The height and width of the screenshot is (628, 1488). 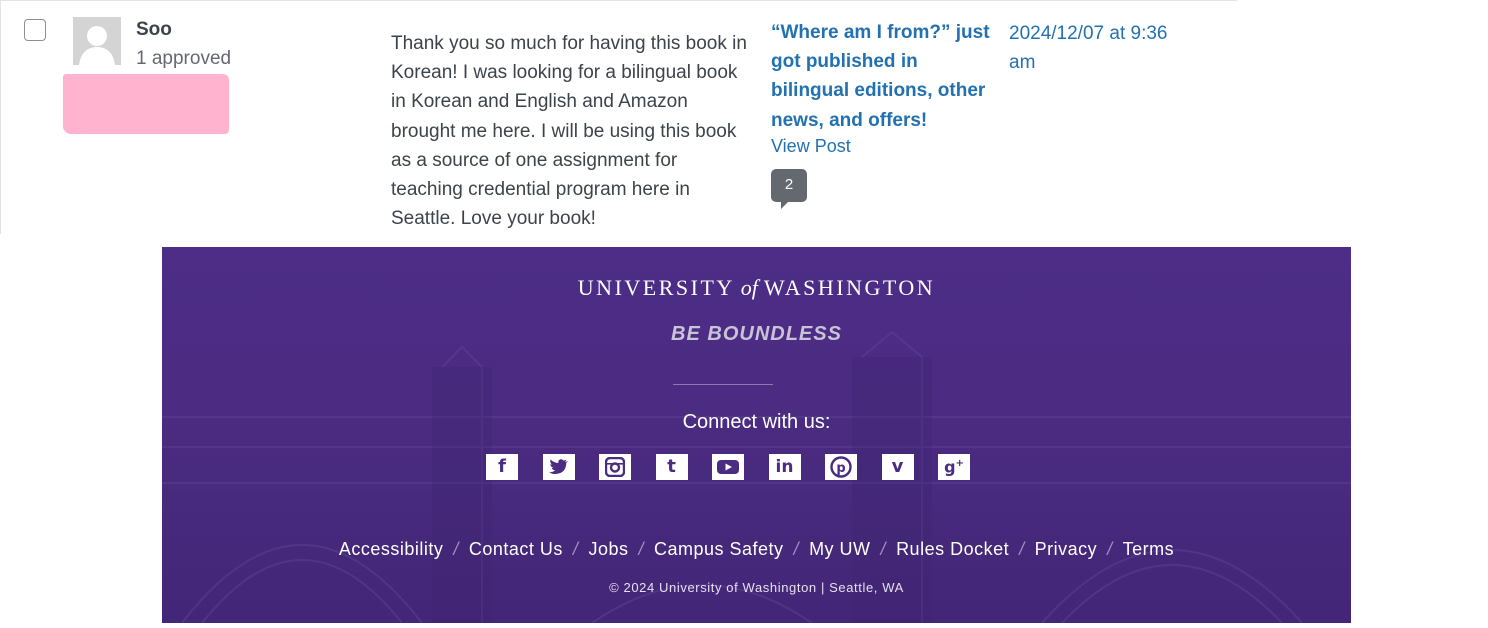 What do you see at coordinates (154, 29) in the screenshot?
I see `author-name: Soo` at bounding box center [154, 29].